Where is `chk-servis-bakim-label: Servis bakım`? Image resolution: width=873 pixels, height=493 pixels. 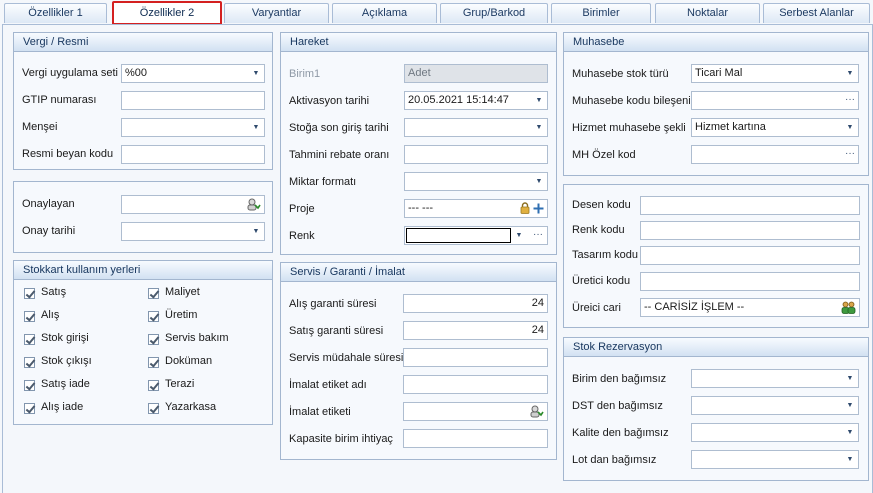 chk-servis-bakim-label: Servis bakım is located at coordinates (197, 338).